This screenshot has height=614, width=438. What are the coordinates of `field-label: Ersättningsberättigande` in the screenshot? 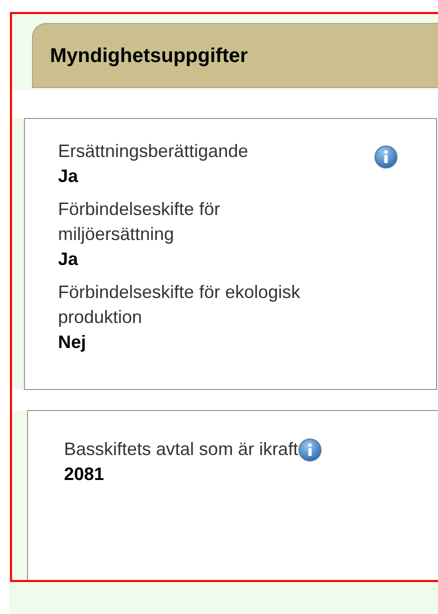 It's located at (154, 151).